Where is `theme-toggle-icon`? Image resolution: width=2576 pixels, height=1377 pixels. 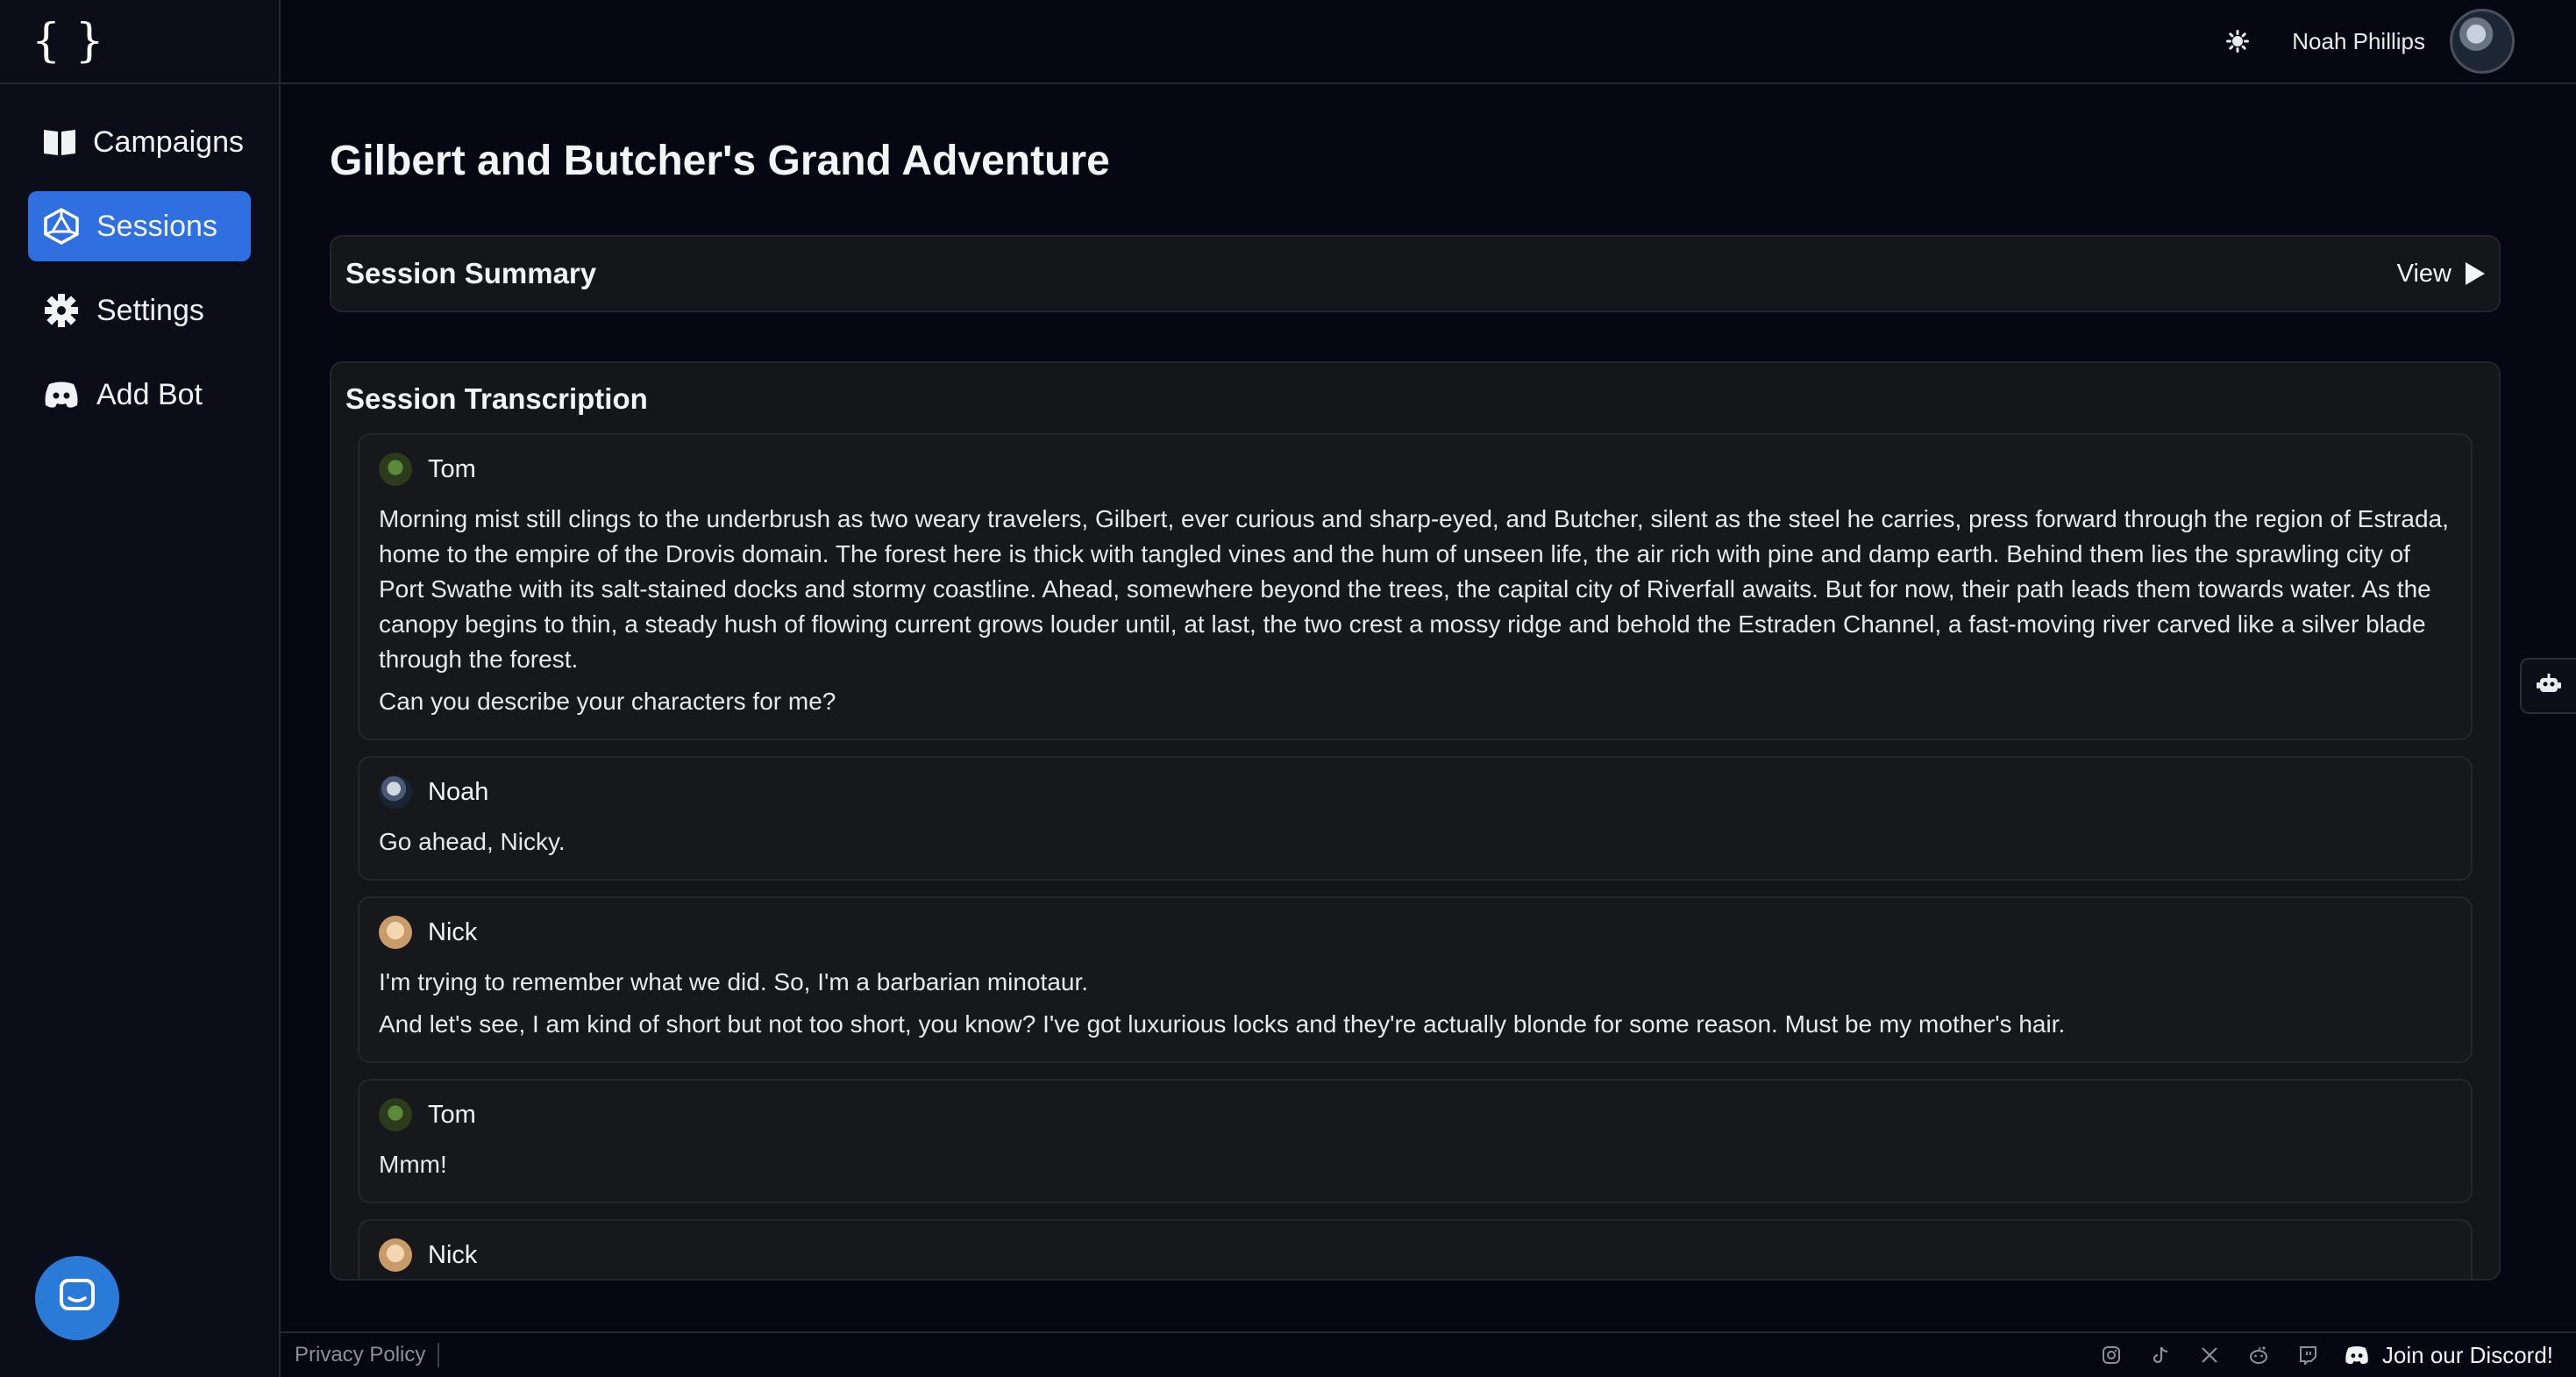 theme-toggle-icon is located at coordinates (2237, 41).